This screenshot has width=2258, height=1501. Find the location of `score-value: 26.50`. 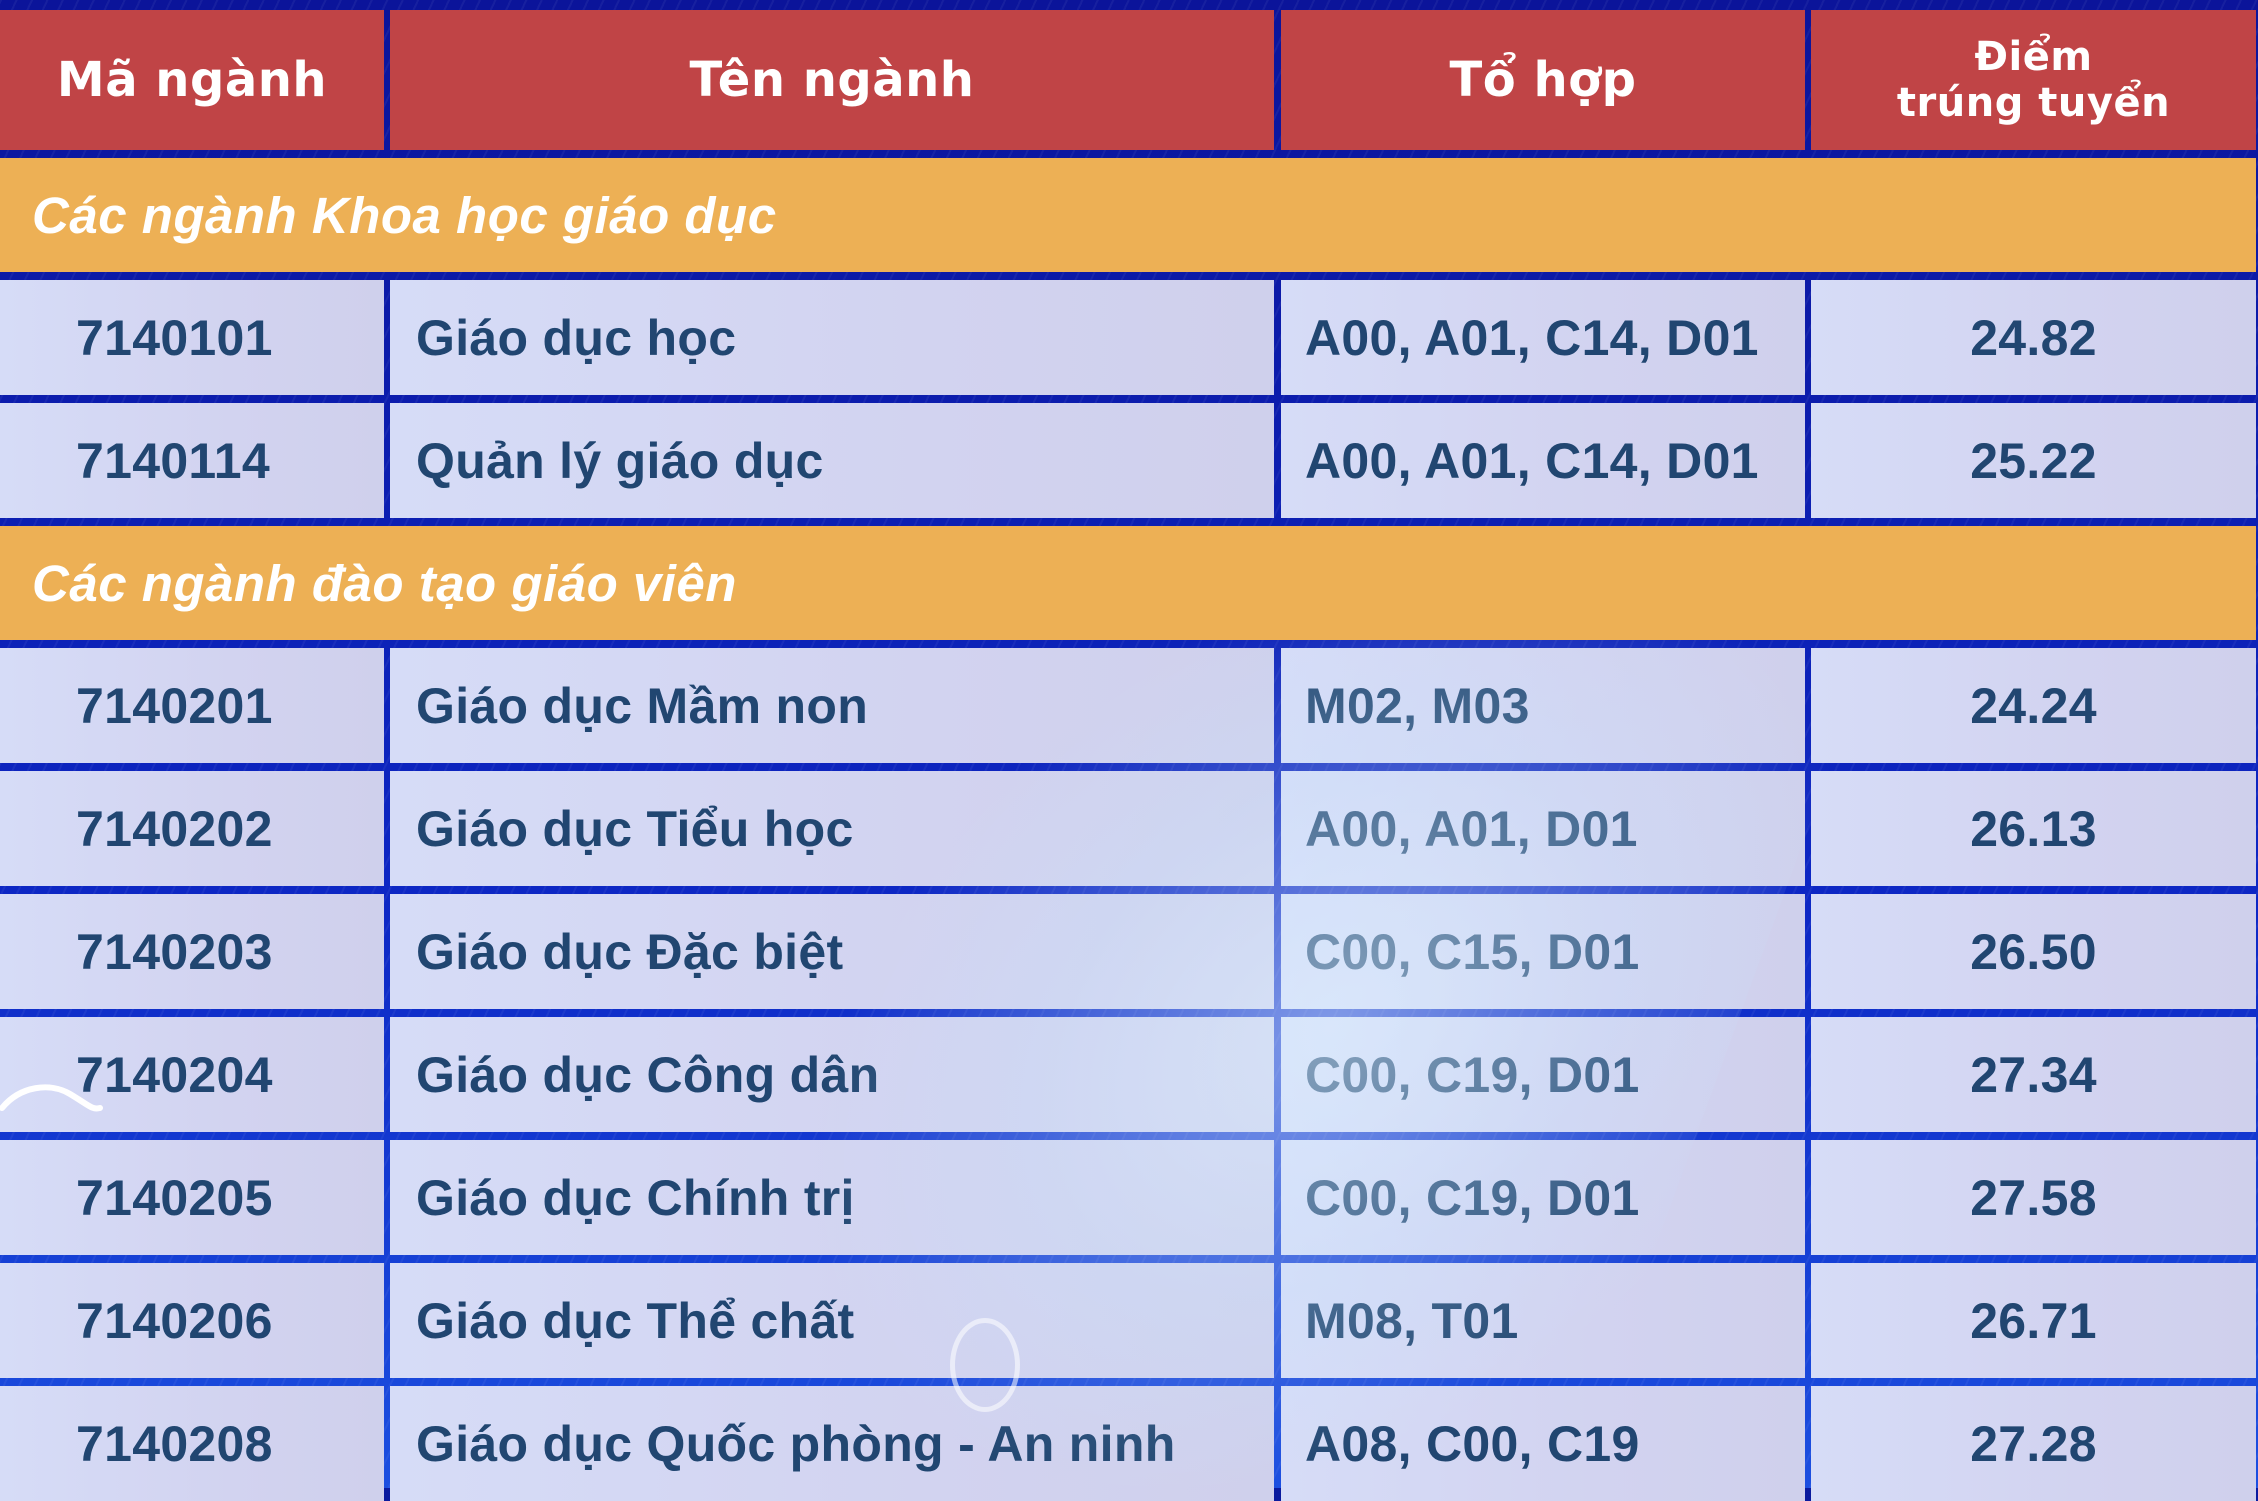

score-value: 26.50 is located at coordinates (2033, 951).